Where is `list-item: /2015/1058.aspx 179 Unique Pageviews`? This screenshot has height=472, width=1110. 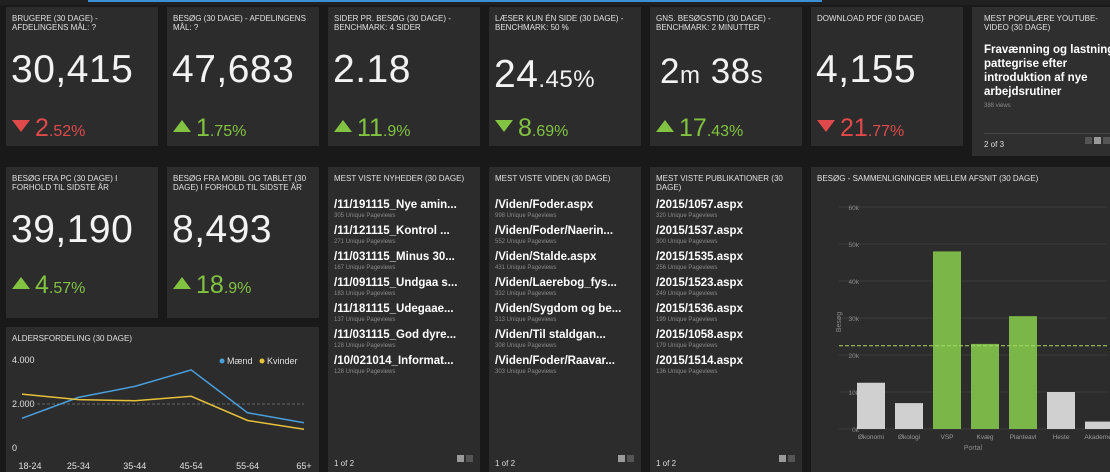
list-item: /2015/1058.aspx 179 Unique Pageviews is located at coordinates (727, 339).